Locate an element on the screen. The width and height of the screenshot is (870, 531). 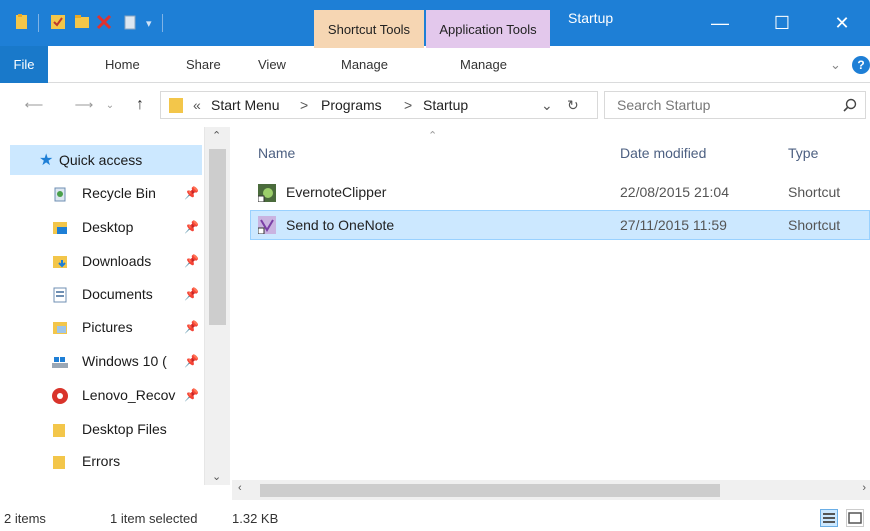
breadcrumb-overflow: « is located at coordinates (197, 105).